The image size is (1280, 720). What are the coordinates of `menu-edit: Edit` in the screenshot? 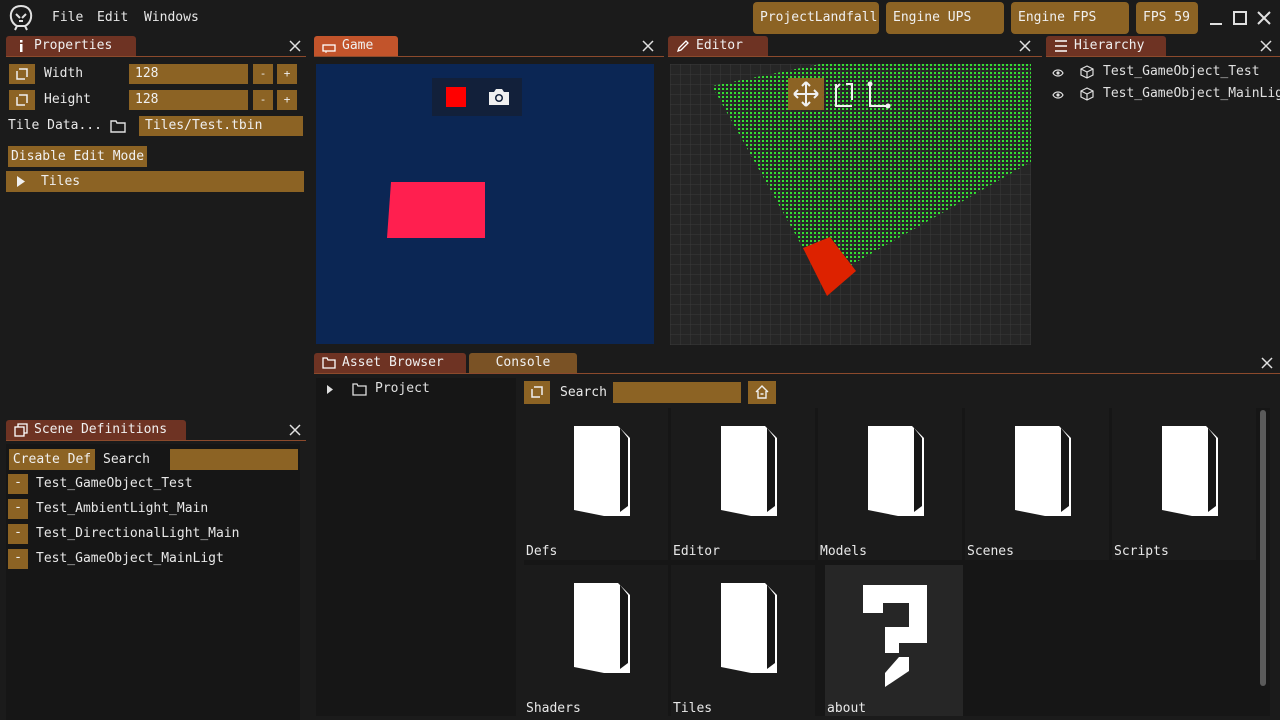 It's located at (112, 18).